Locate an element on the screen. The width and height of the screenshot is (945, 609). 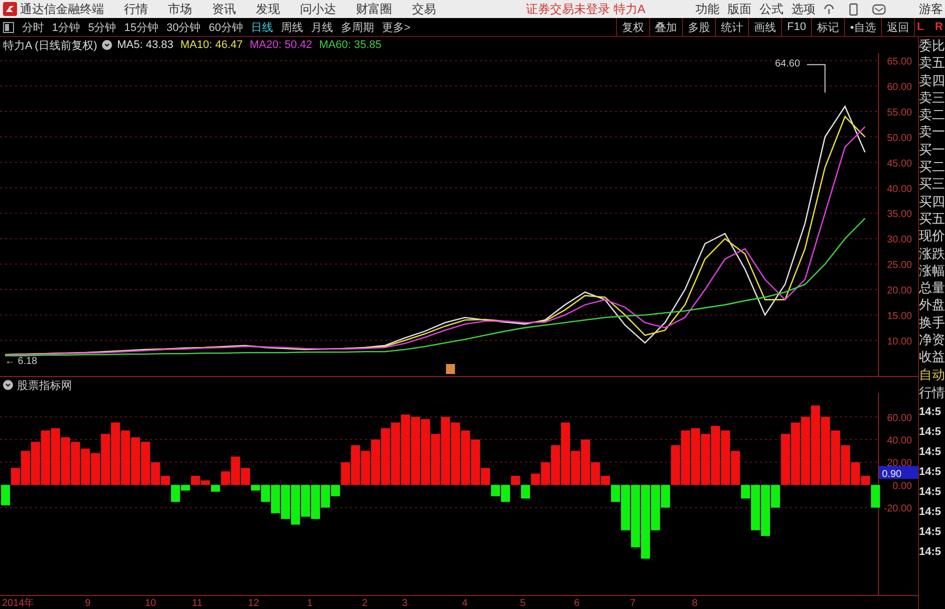
period-tab: 1分钟 is located at coordinates (66, 27).